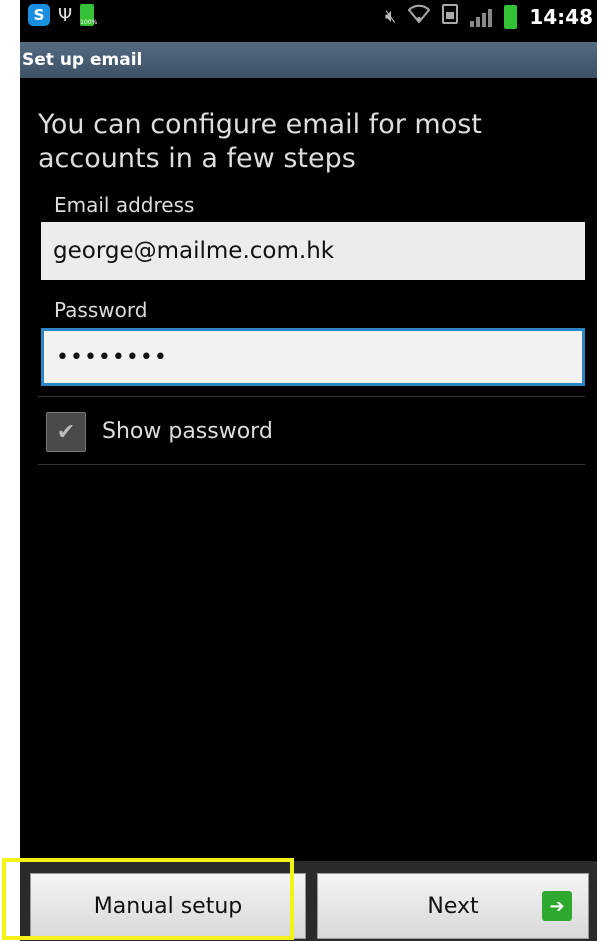  I want to click on status-bar-right: 🔇︎ 14:48, so click(489, 16).